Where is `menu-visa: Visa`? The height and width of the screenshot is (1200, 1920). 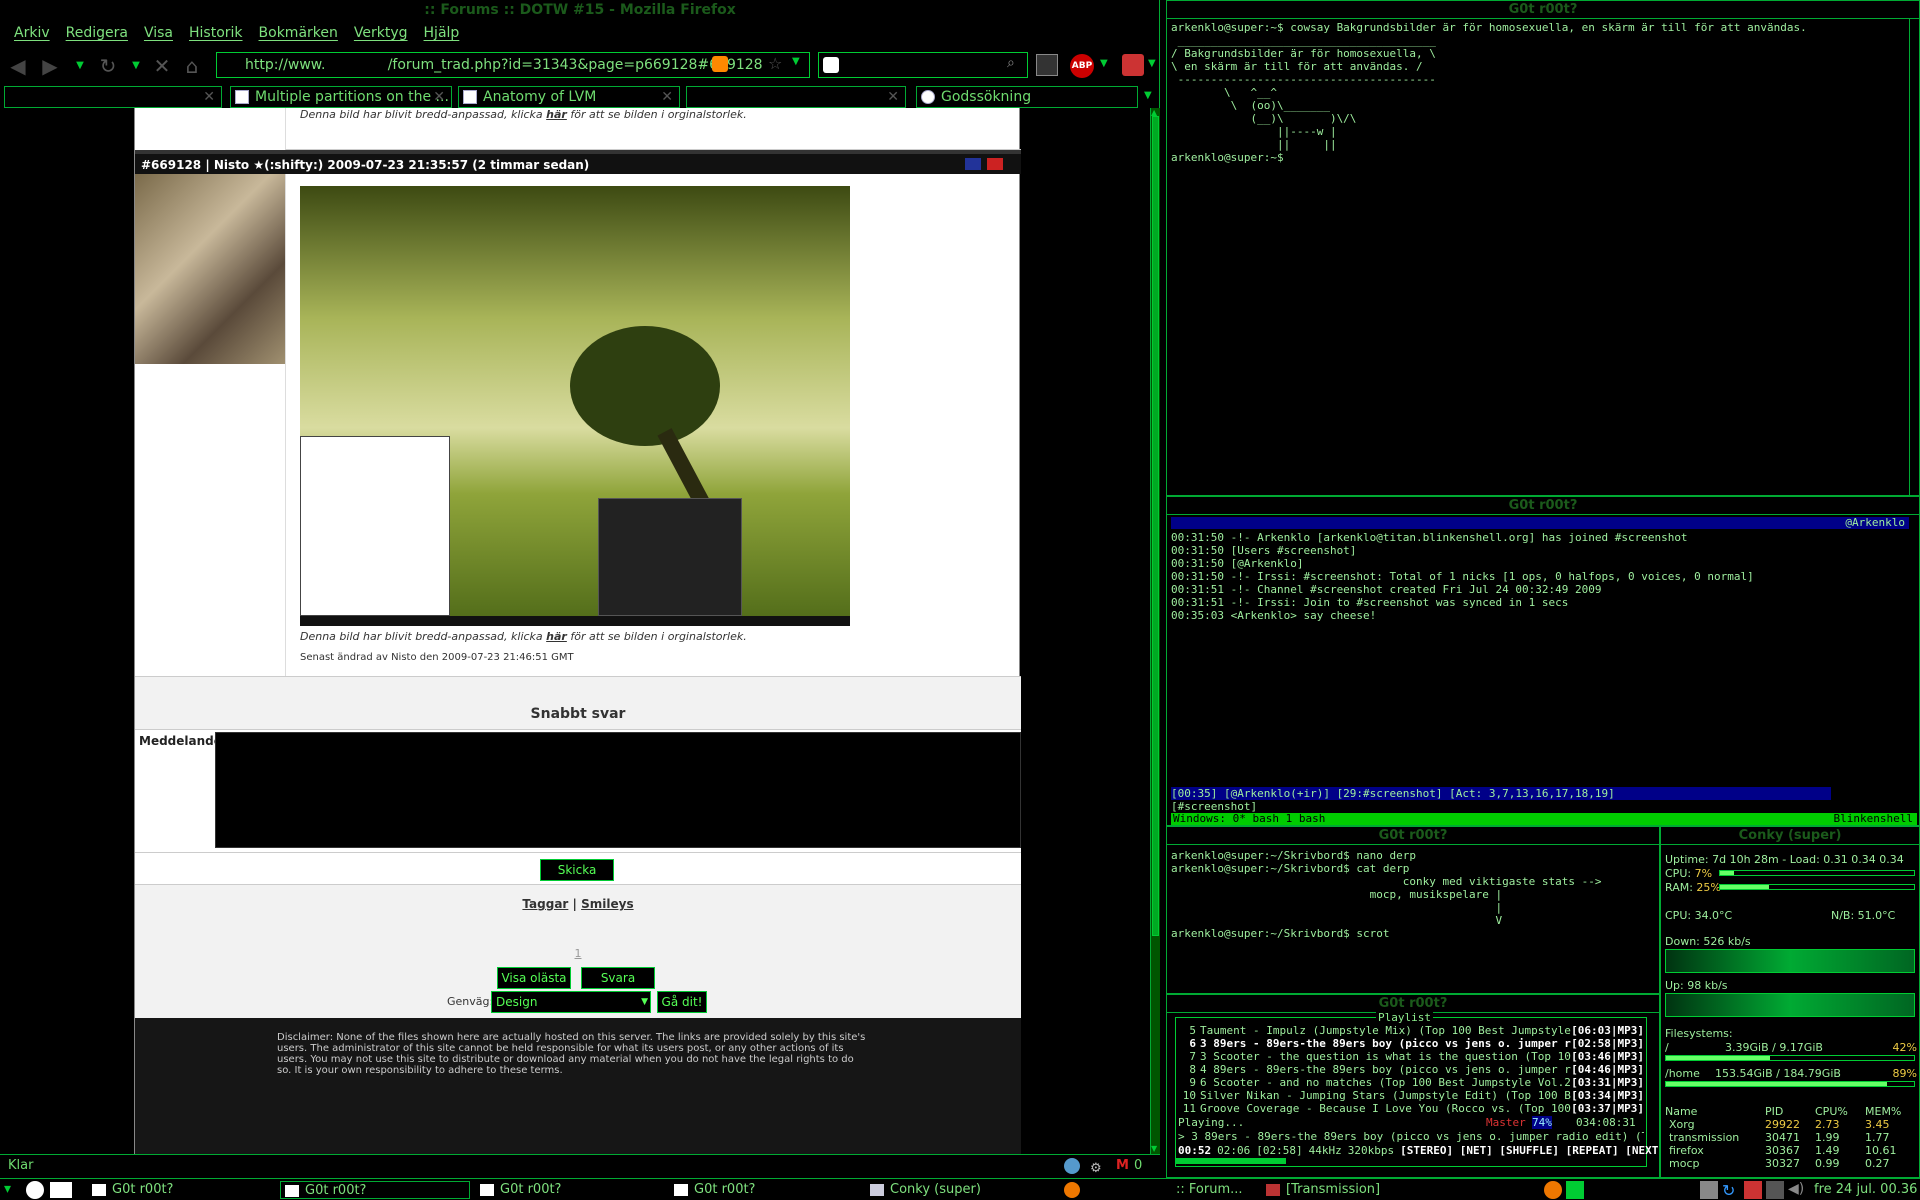
menu-visa: Visa is located at coordinates (158, 33).